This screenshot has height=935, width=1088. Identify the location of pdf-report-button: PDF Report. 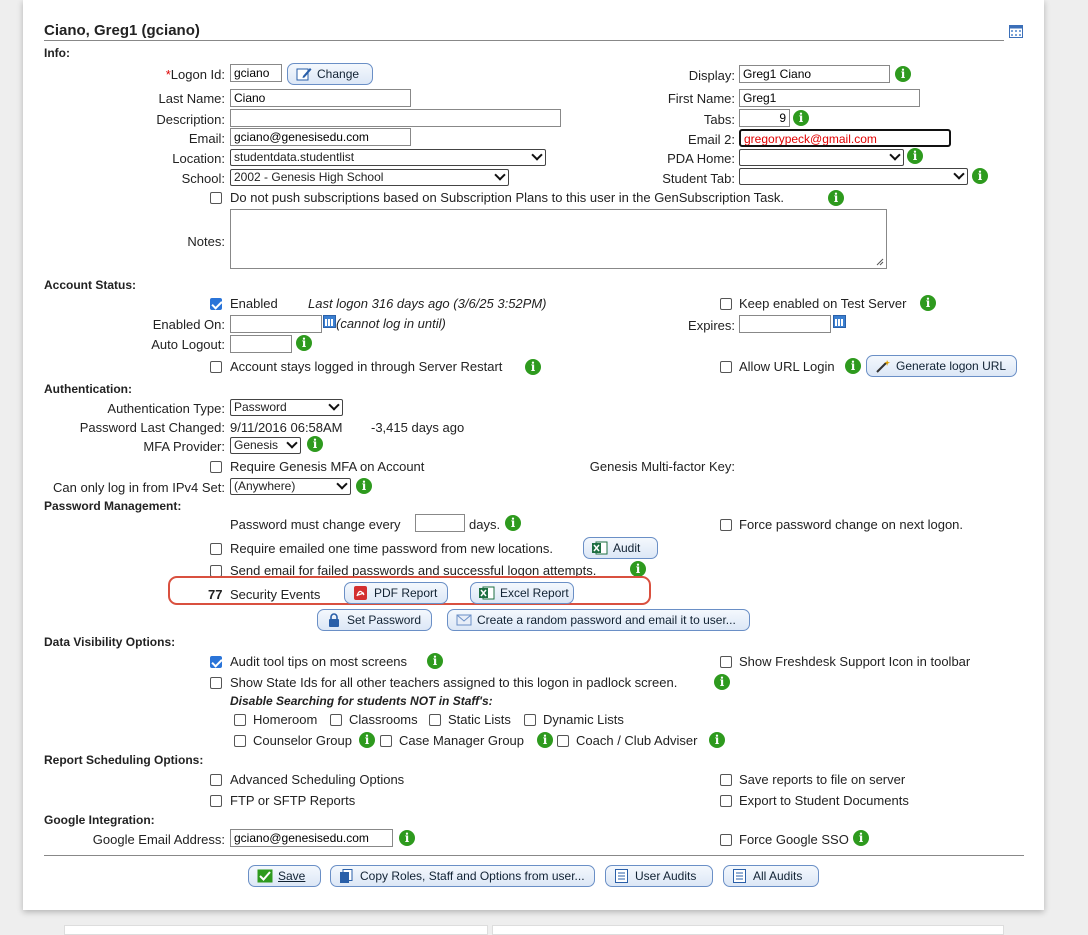
(396, 593).